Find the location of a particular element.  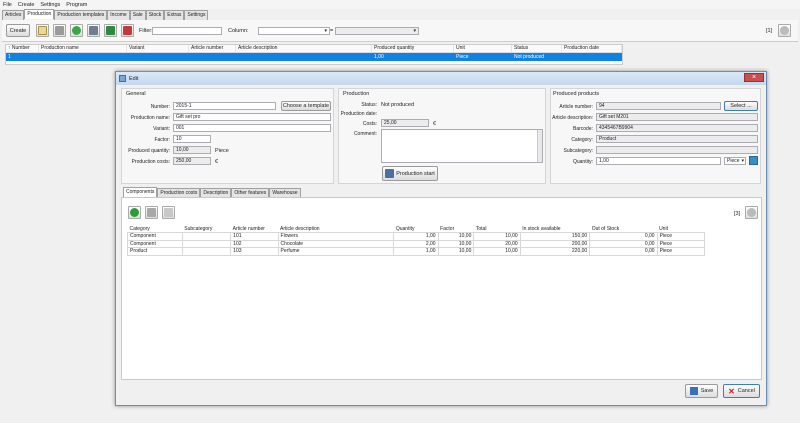

component-settings-button is located at coordinates (751, 212).